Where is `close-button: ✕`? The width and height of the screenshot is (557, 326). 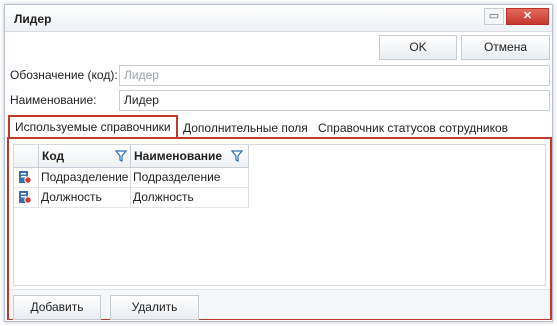
close-button: ✕ is located at coordinates (527, 16).